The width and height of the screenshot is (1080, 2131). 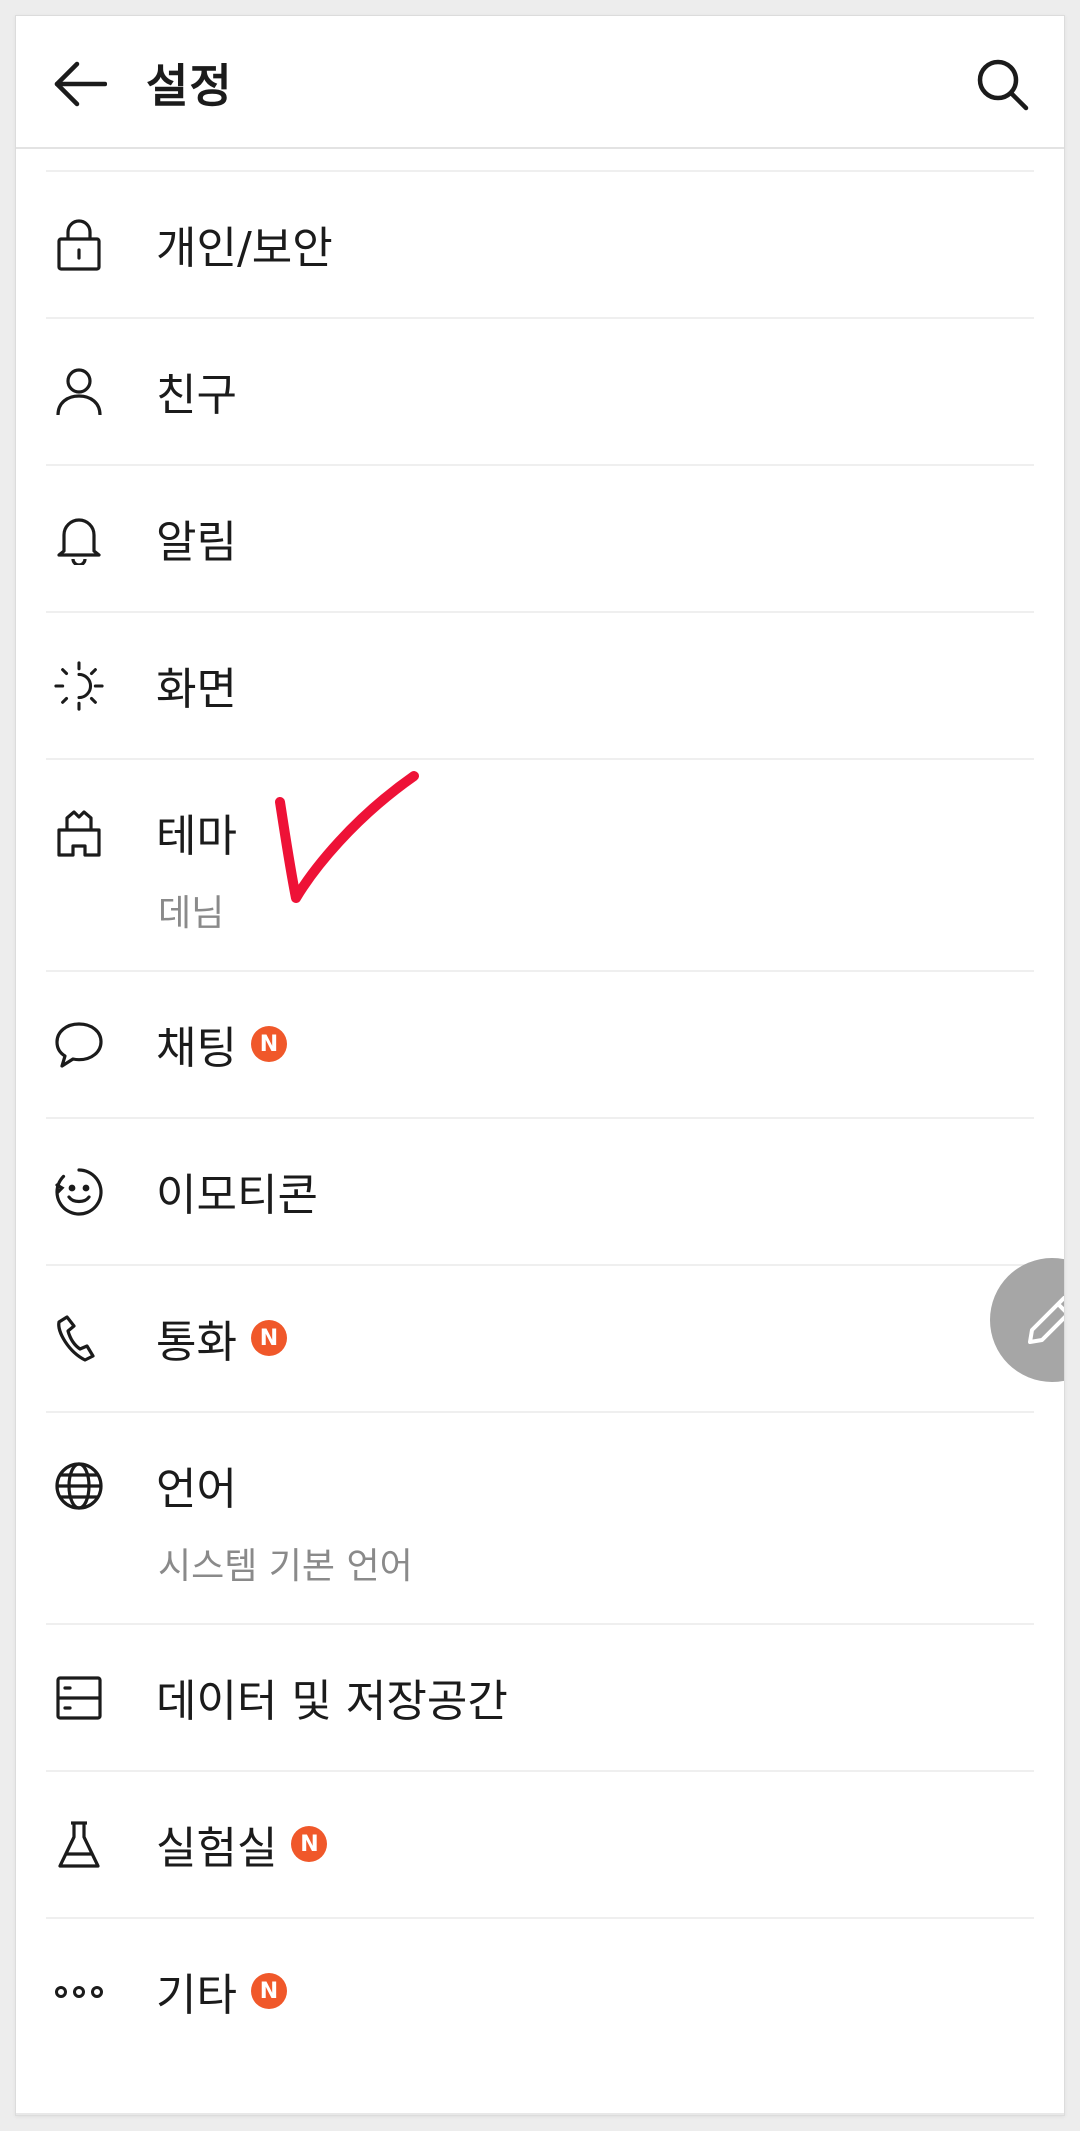 I want to click on settings-item-label: 화면, so click(x=196, y=689).